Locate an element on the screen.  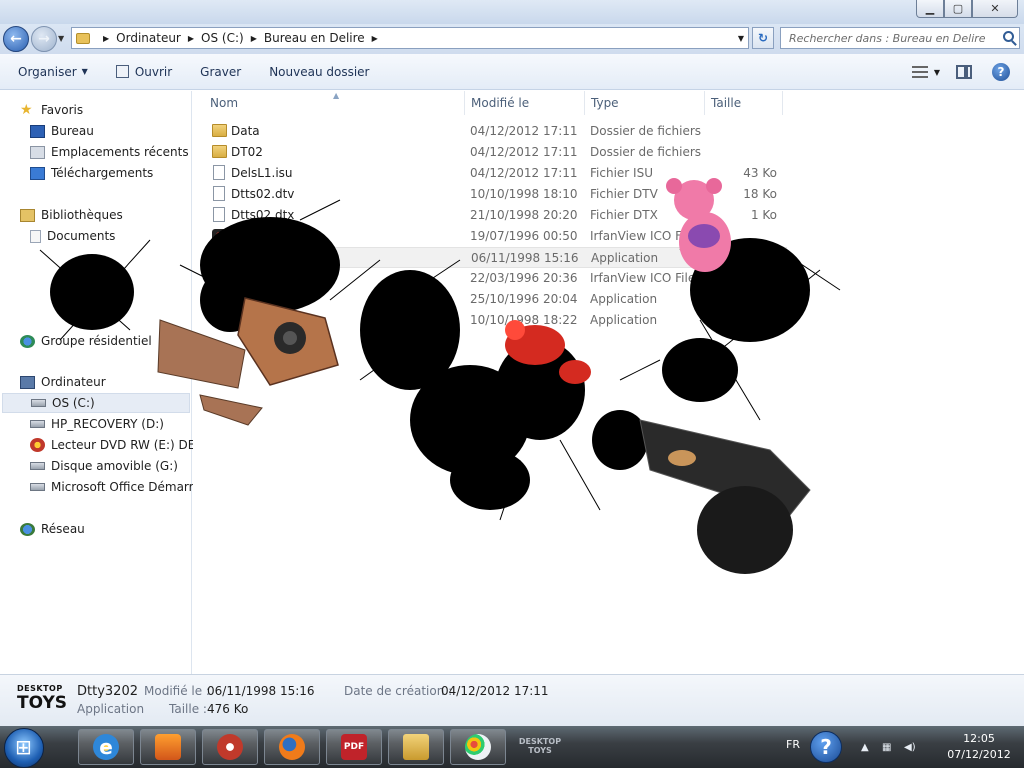
nav-drive-g: Disque amovible (G:) is located at coordinates (104, 466).